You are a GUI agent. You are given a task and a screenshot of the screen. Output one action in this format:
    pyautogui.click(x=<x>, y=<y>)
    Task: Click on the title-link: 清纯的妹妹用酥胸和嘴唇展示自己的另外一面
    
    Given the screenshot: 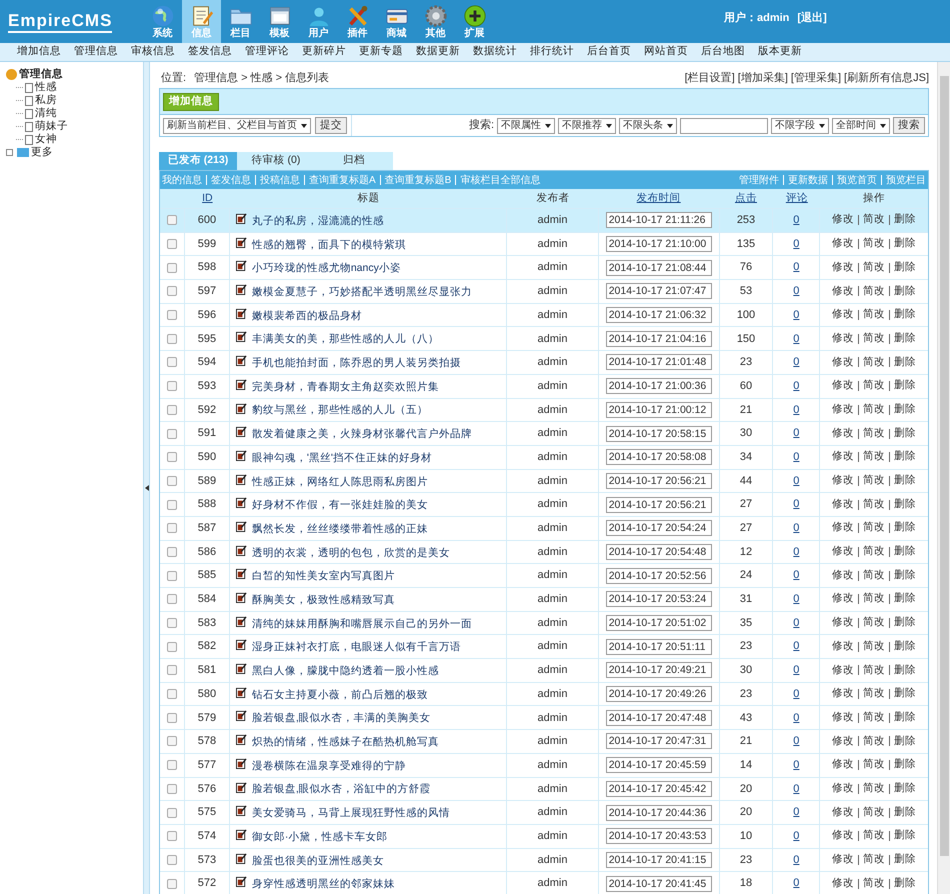 What is the action you would take?
    pyautogui.click(x=362, y=624)
    